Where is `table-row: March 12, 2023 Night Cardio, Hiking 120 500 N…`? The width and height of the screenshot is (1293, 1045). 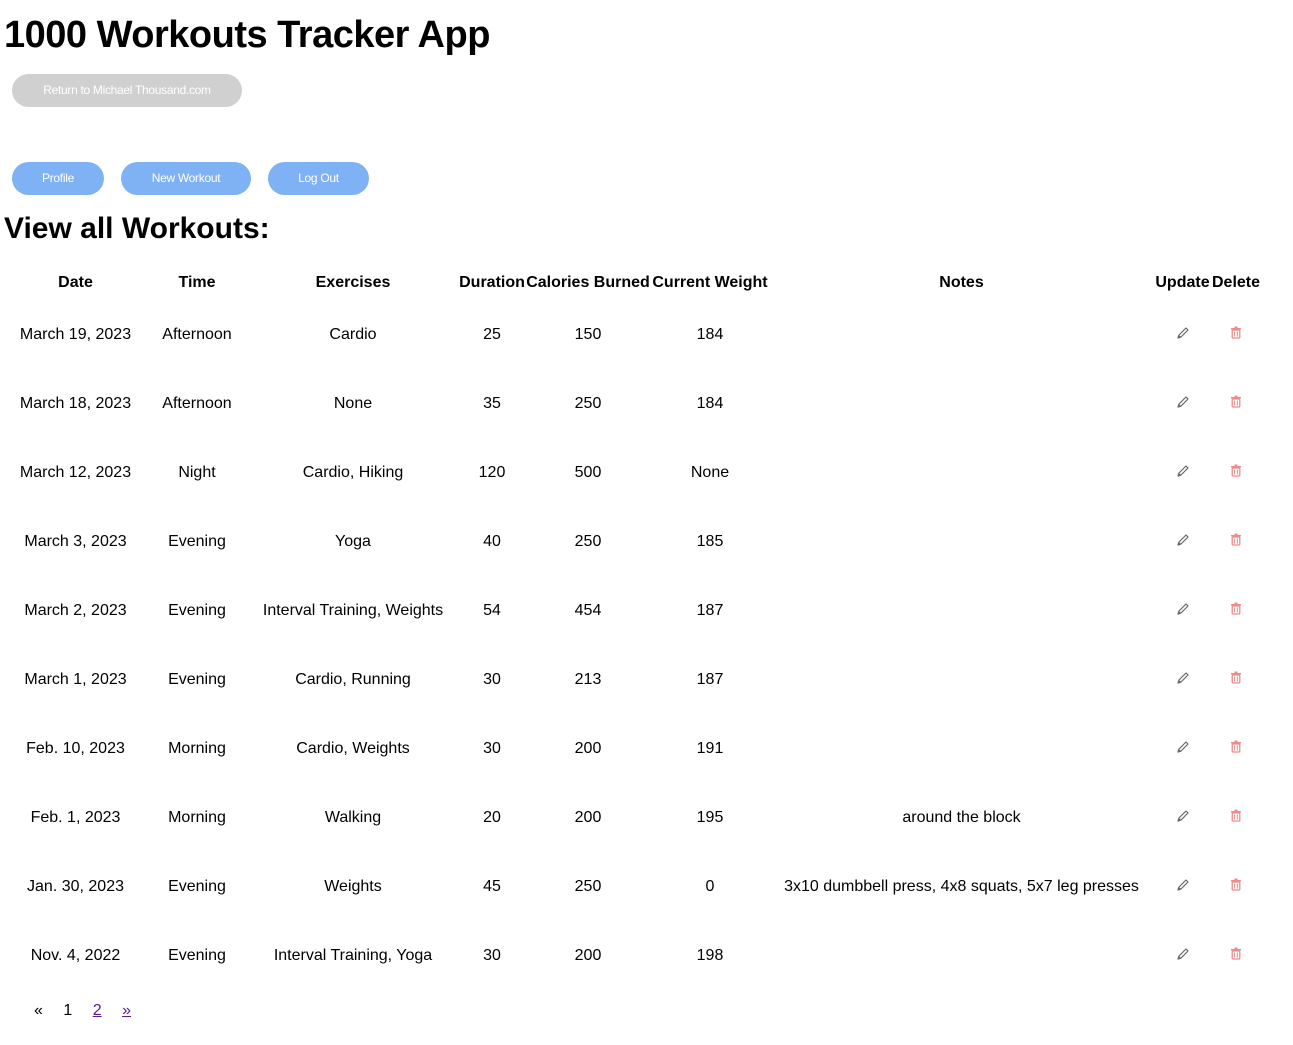 table-row: March 12, 2023 Night Cardio, Hiking 120 500 N… is located at coordinates (632, 472).